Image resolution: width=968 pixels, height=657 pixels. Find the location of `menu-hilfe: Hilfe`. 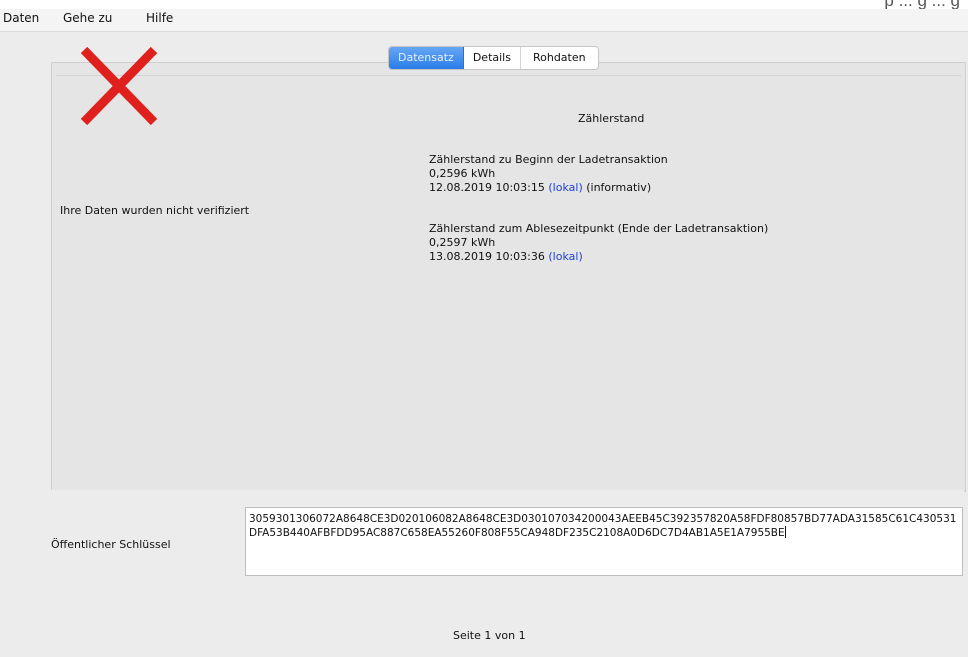

menu-hilfe: Hilfe is located at coordinates (159, 18).